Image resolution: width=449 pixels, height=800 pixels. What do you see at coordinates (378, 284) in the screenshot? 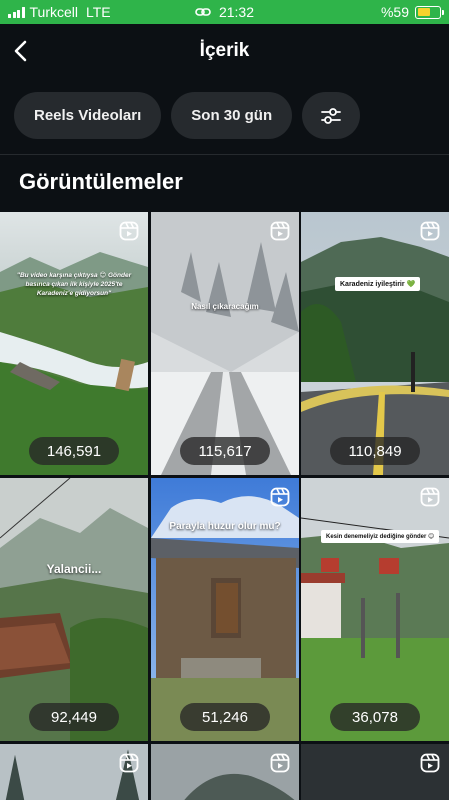
I see `reel-caption: Karadeniz iyileştirir 💚` at bounding box center [378, 284].